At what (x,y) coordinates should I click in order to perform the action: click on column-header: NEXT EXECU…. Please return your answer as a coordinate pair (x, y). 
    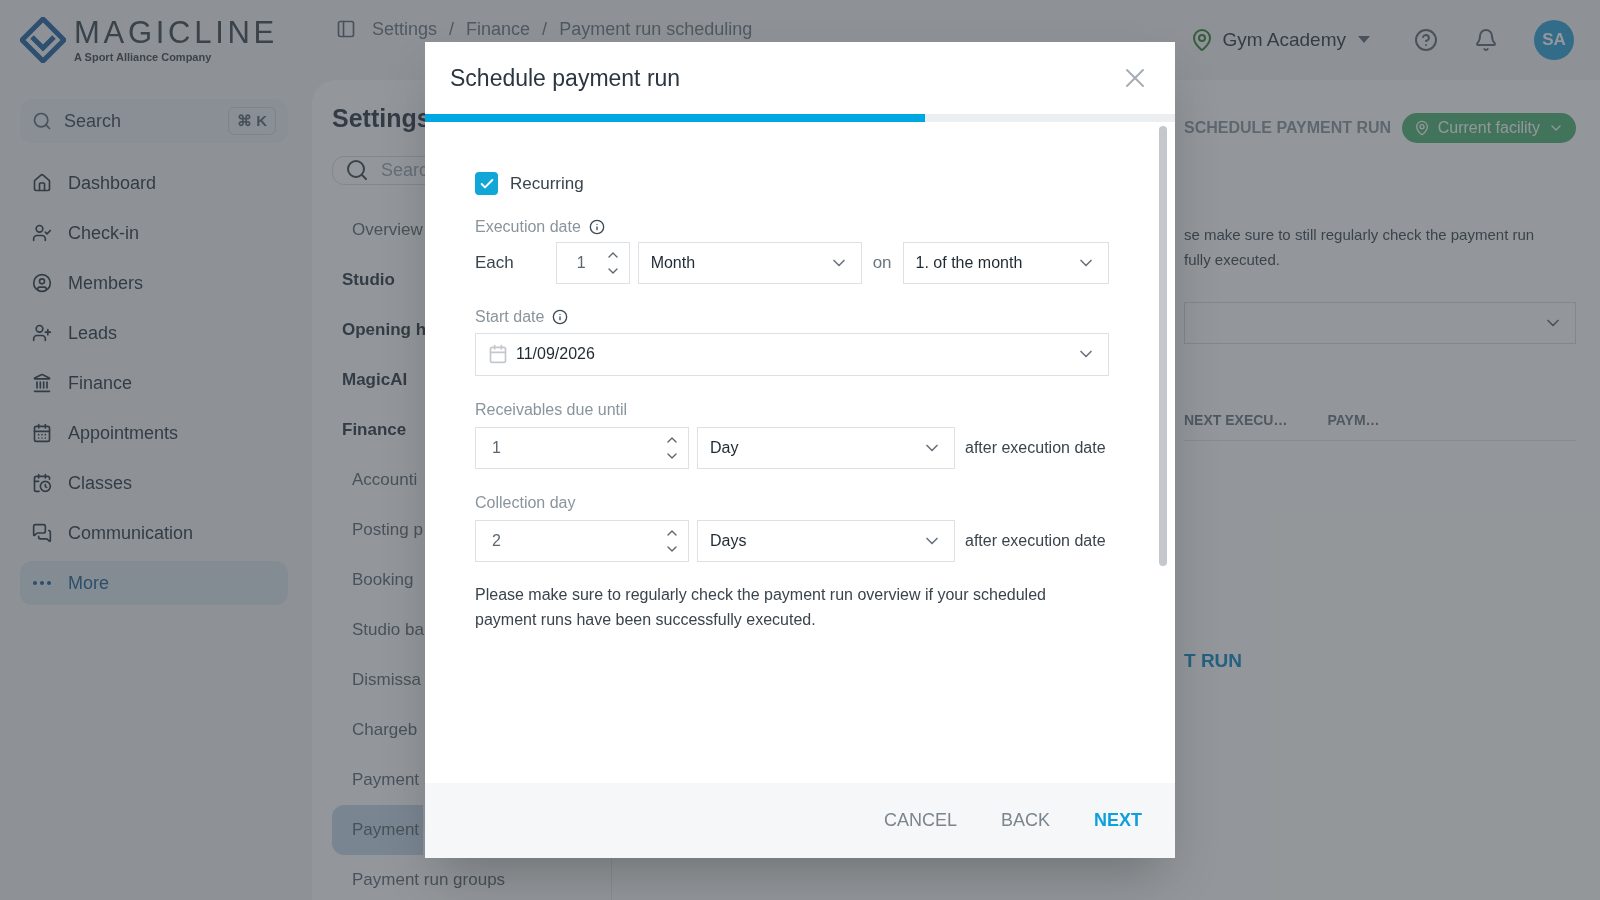
    Looking at the image, I should click on (1236, 420).